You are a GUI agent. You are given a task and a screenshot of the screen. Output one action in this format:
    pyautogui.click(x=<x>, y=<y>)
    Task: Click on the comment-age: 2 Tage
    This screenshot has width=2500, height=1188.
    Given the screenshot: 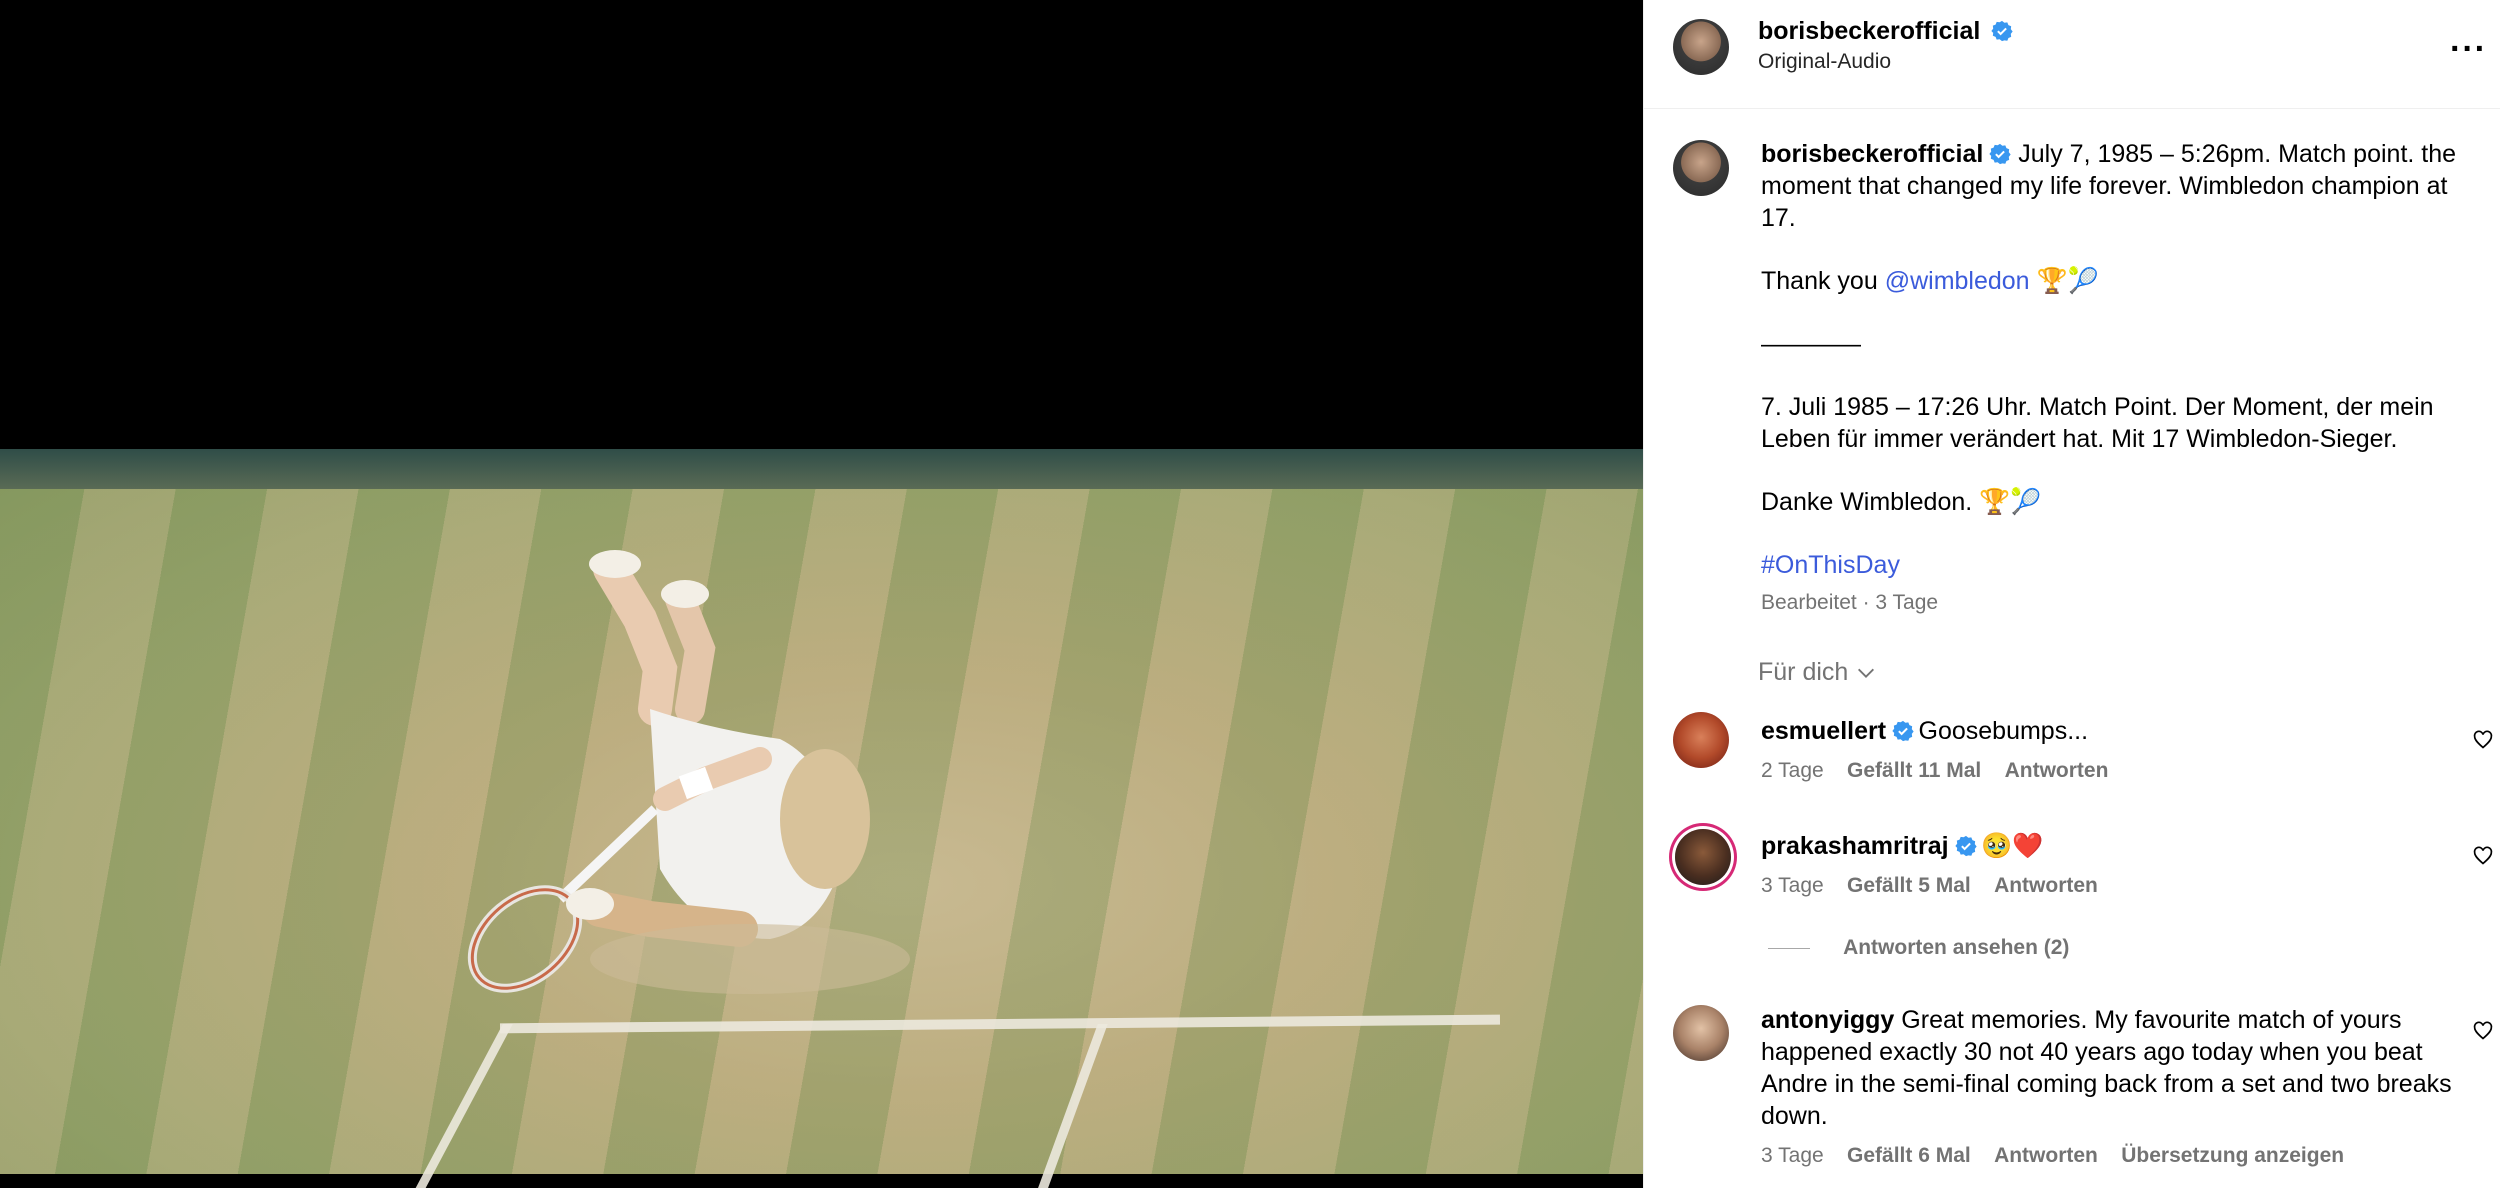 What is the action you would take?
    pyautogui.click(x=1792, y=770)
    